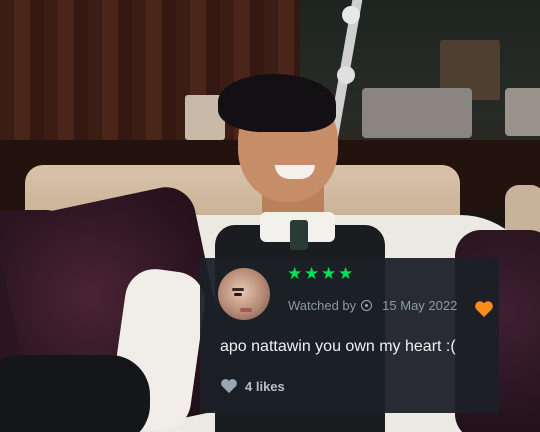 The width and height of the screenshot is (540, 432). Describe the element at coordinates (367, 305) in the screenshot. I see `eye-icon` at that location.